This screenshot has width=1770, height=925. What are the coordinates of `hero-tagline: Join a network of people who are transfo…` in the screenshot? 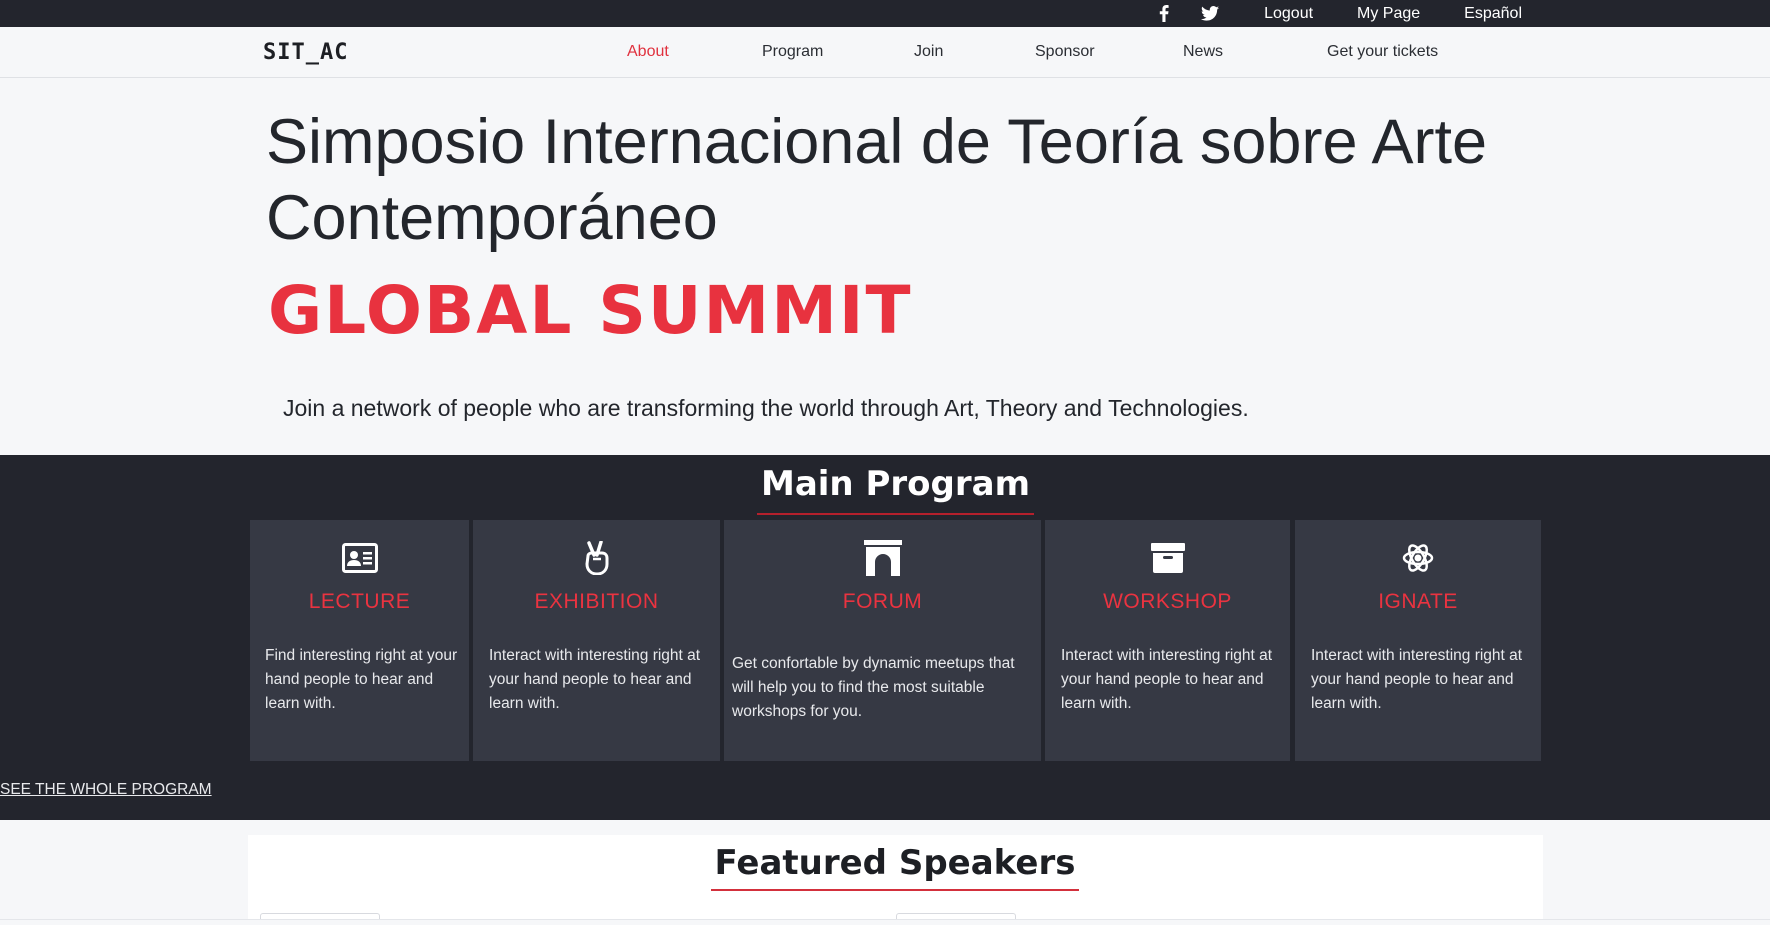 It's located at (766, 408).